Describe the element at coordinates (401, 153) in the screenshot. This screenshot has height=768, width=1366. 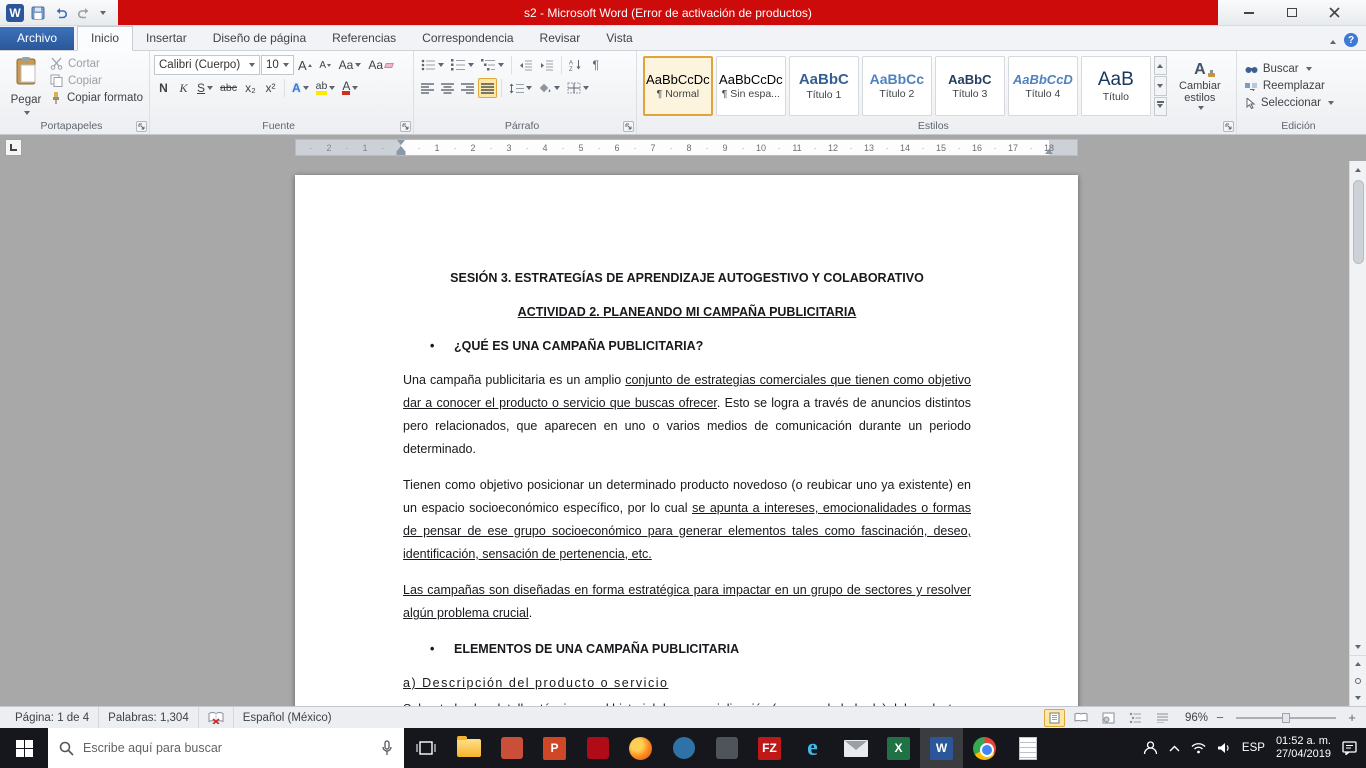
I see `left-indent-marker` at that location.